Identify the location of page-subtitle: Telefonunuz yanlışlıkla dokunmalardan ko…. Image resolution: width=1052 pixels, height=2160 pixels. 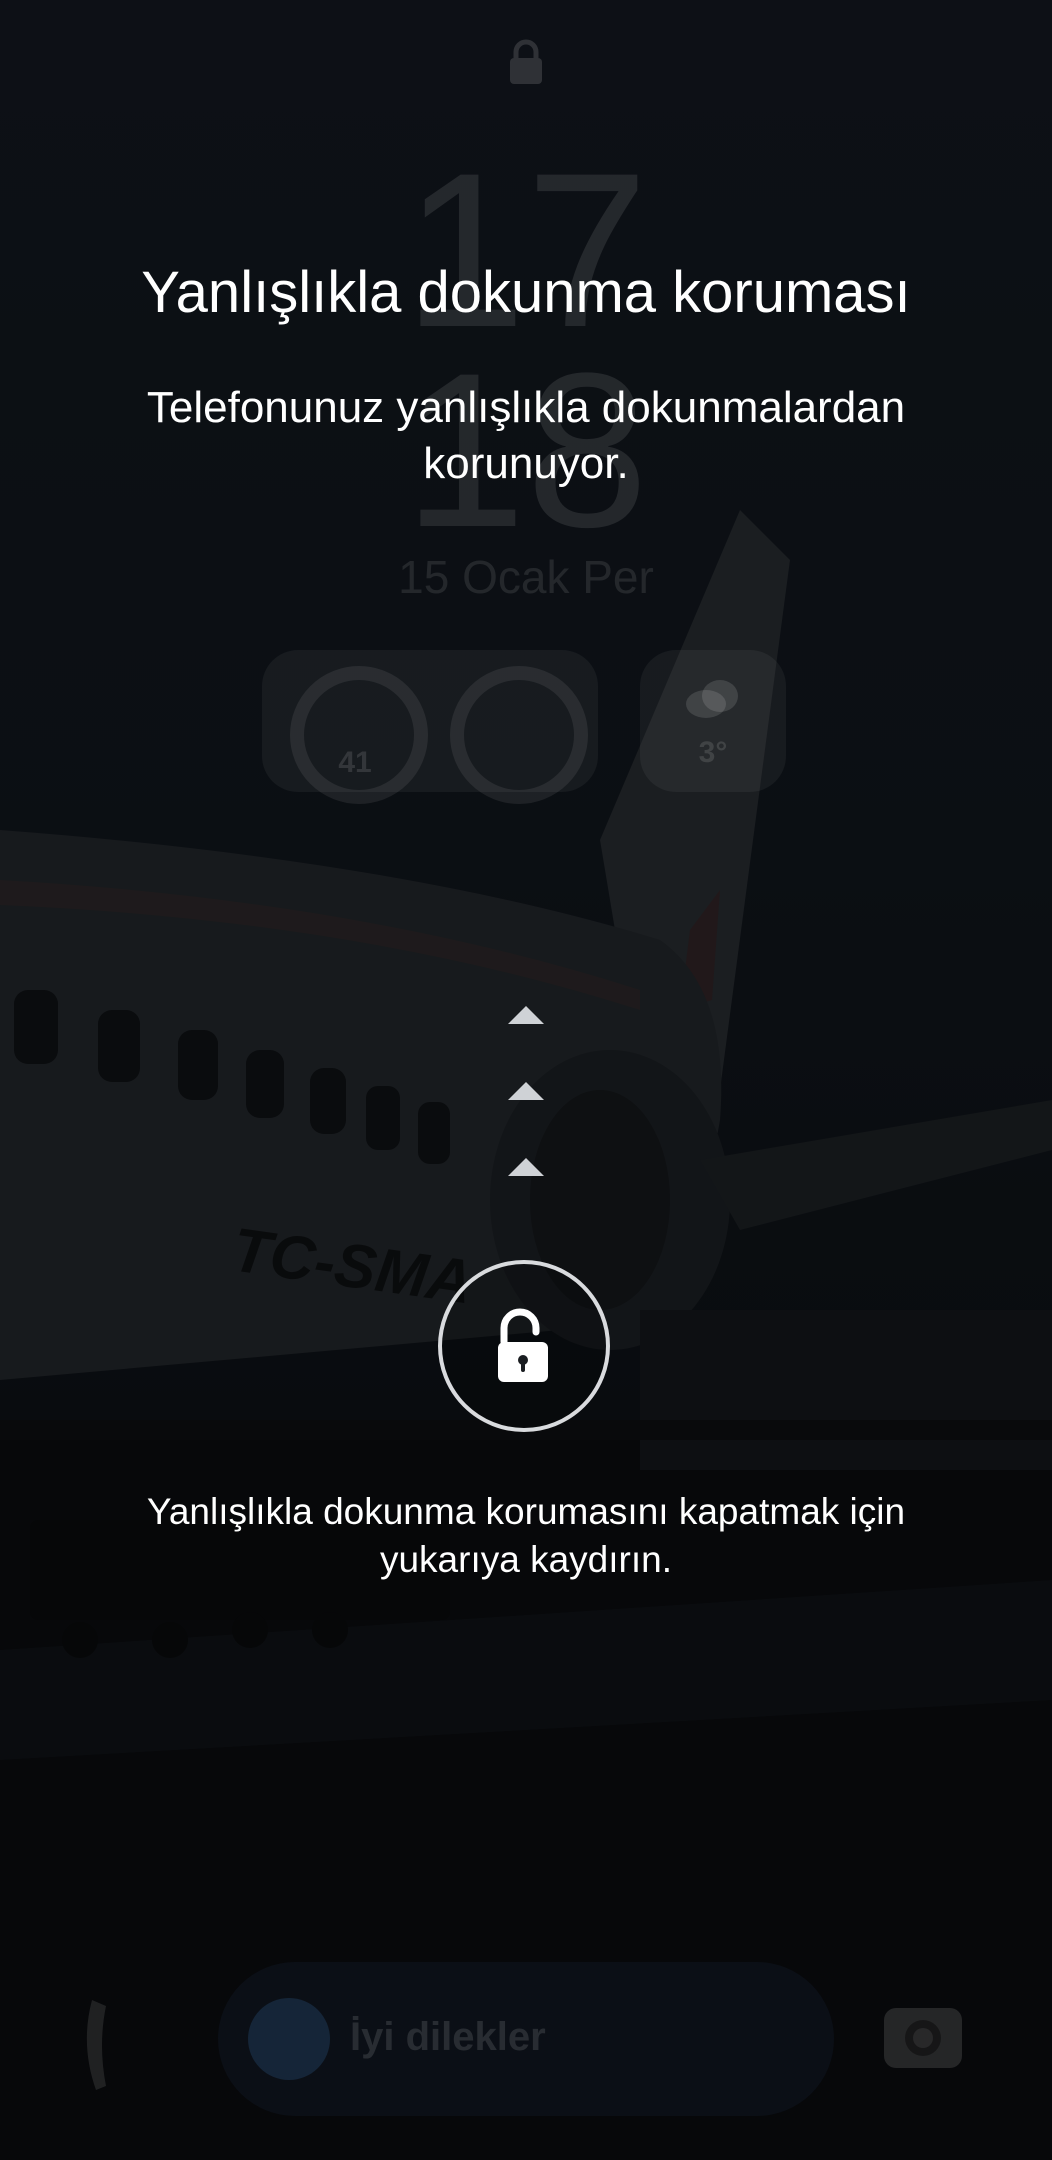
(526, 435).